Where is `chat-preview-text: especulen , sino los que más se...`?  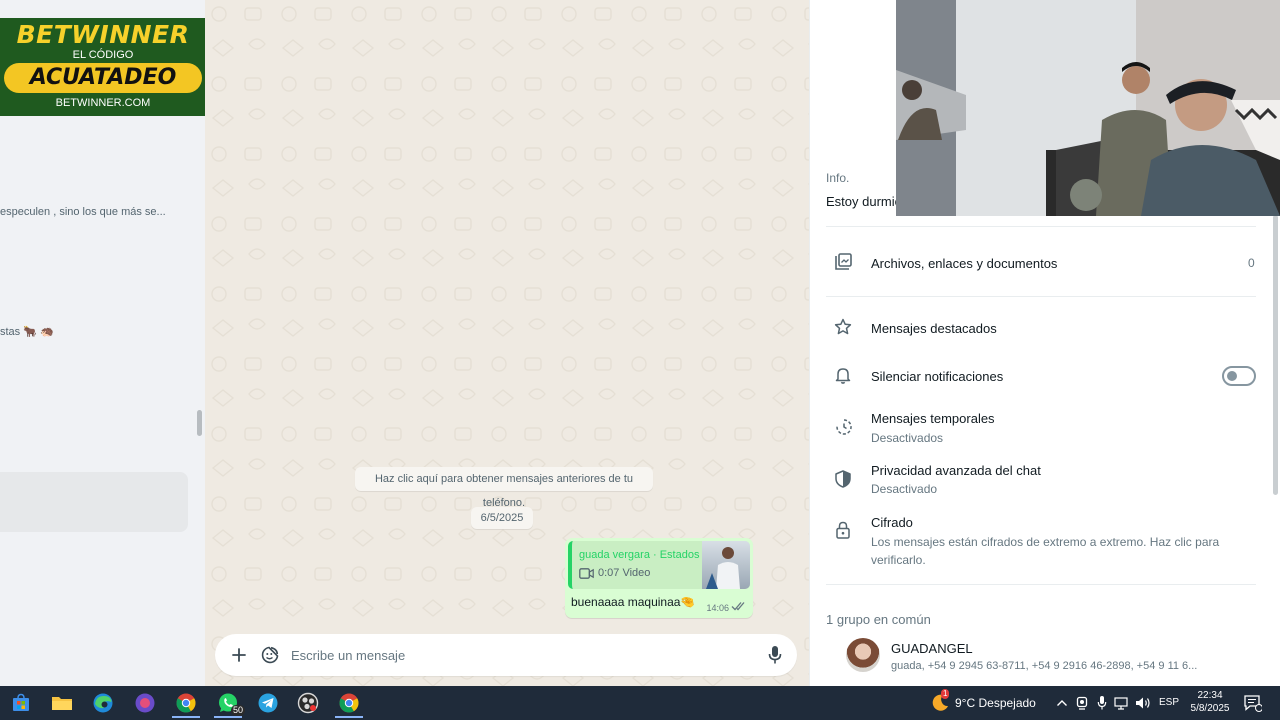 chat-preview-text: especulen , sino los que más se... is located at coordinates (83, 212).